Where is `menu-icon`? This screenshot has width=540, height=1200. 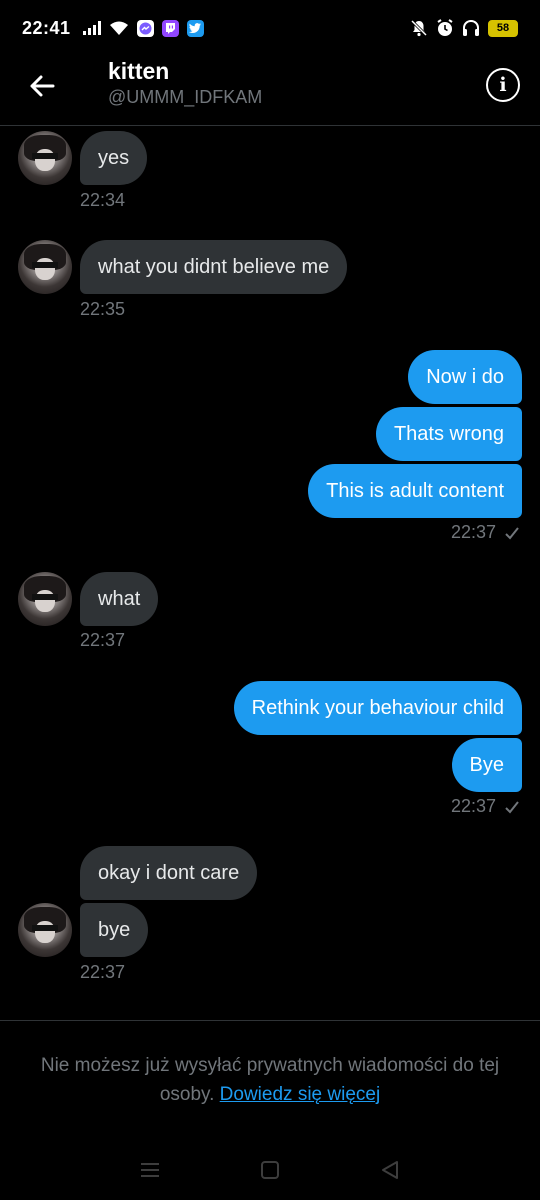
menu-icon is located at coordinates (150, 1170).